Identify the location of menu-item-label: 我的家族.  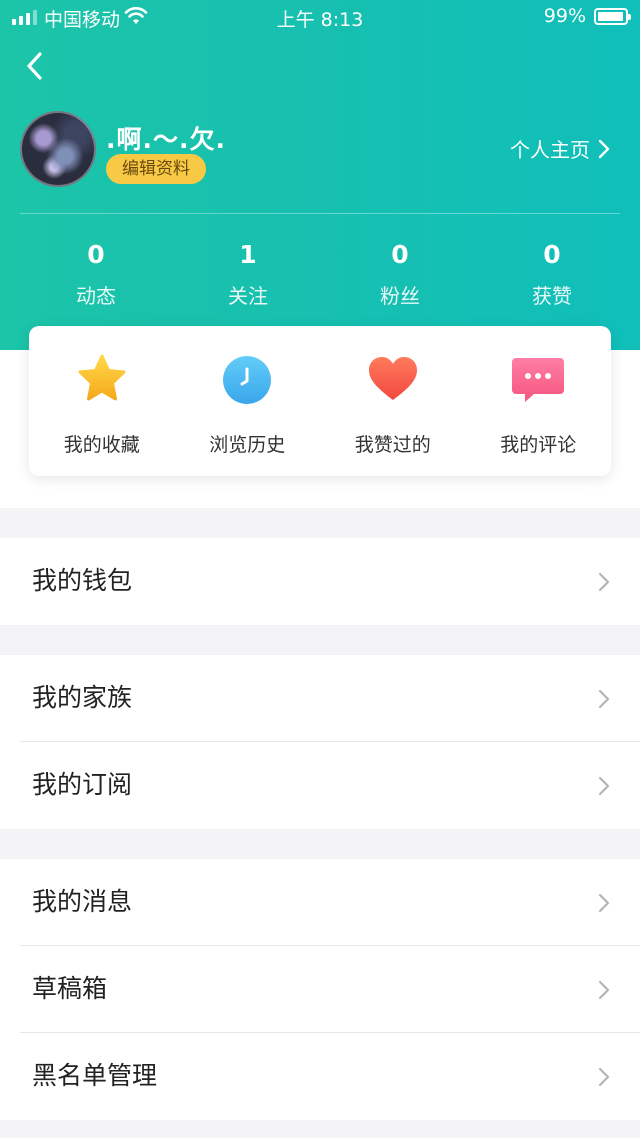
(82, 697).